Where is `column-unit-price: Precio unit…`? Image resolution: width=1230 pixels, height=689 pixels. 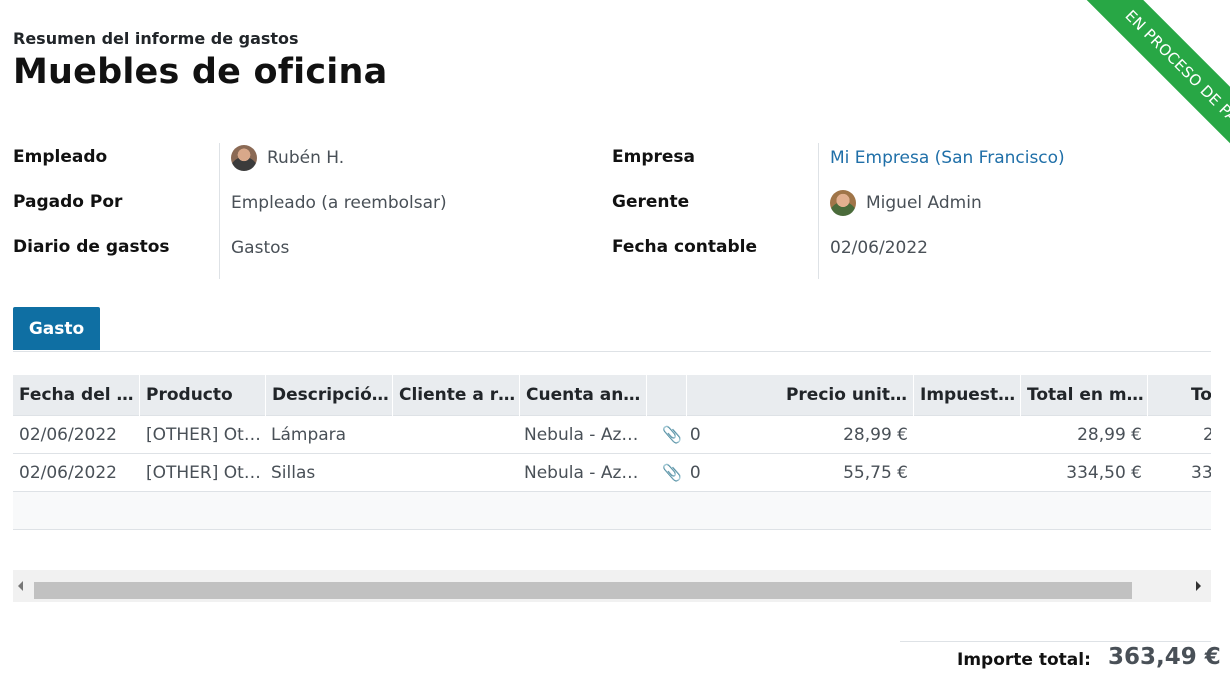
column-unit-price: Precio unit… is located at coordinates (800, 395).